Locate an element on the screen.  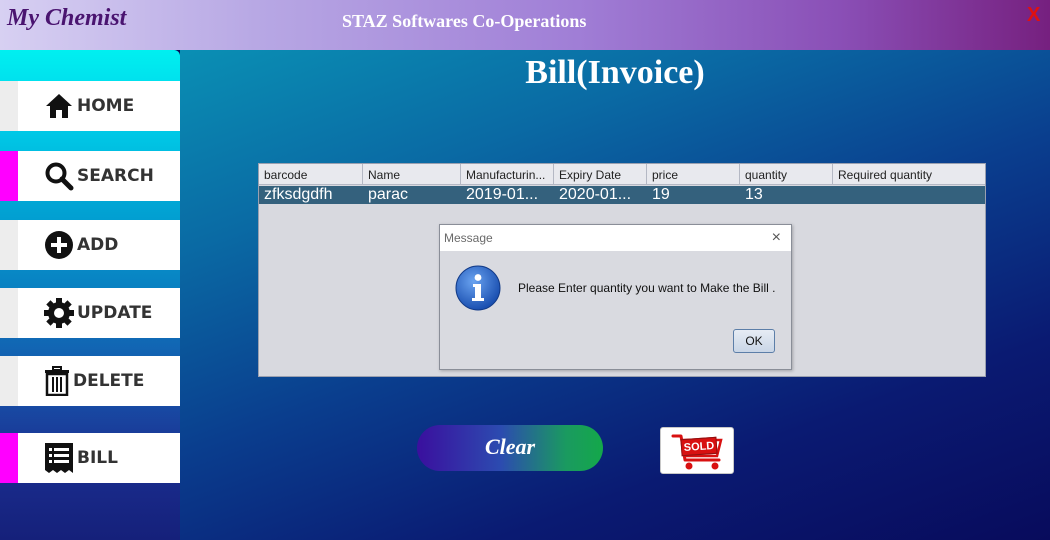
sidebar-item-update: UPDATE is located at coordinates (90, 313).